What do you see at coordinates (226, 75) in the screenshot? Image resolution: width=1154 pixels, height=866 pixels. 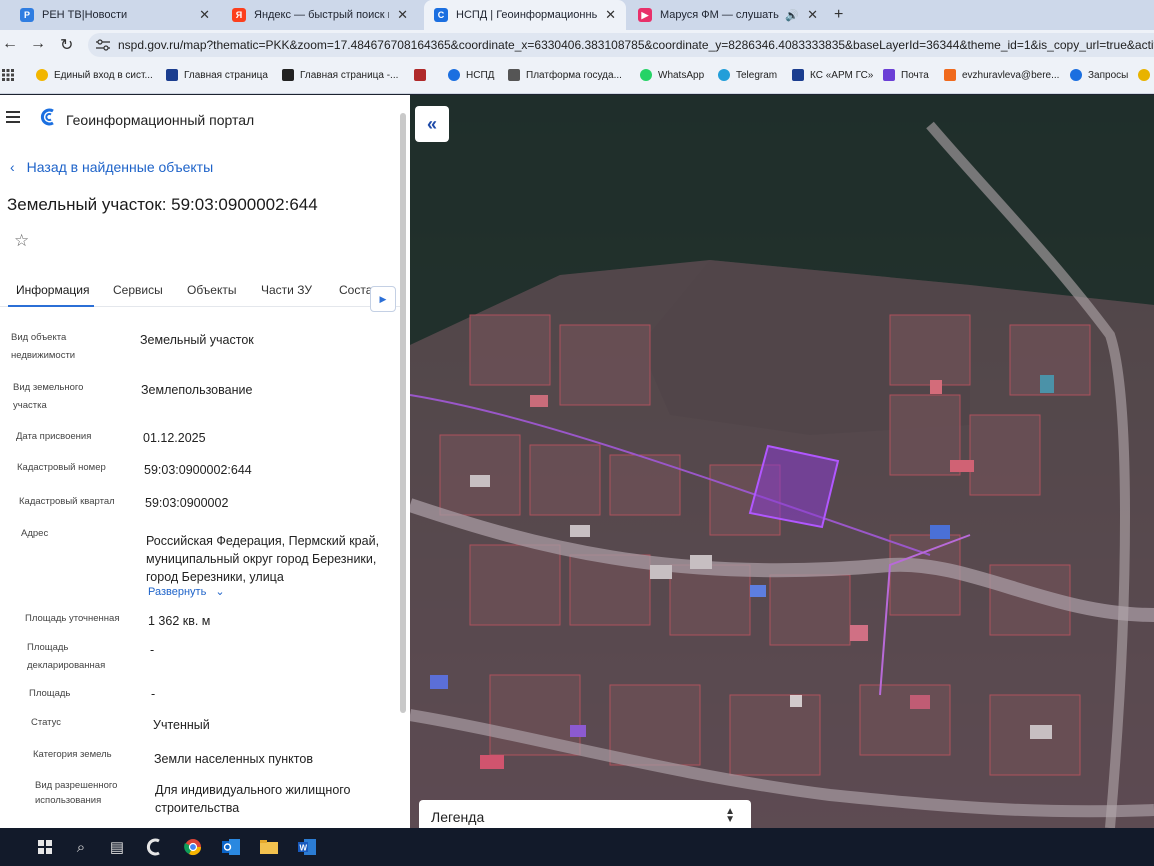 I see `bookmark-label: Главная страница` at bounding box center [226, 75].